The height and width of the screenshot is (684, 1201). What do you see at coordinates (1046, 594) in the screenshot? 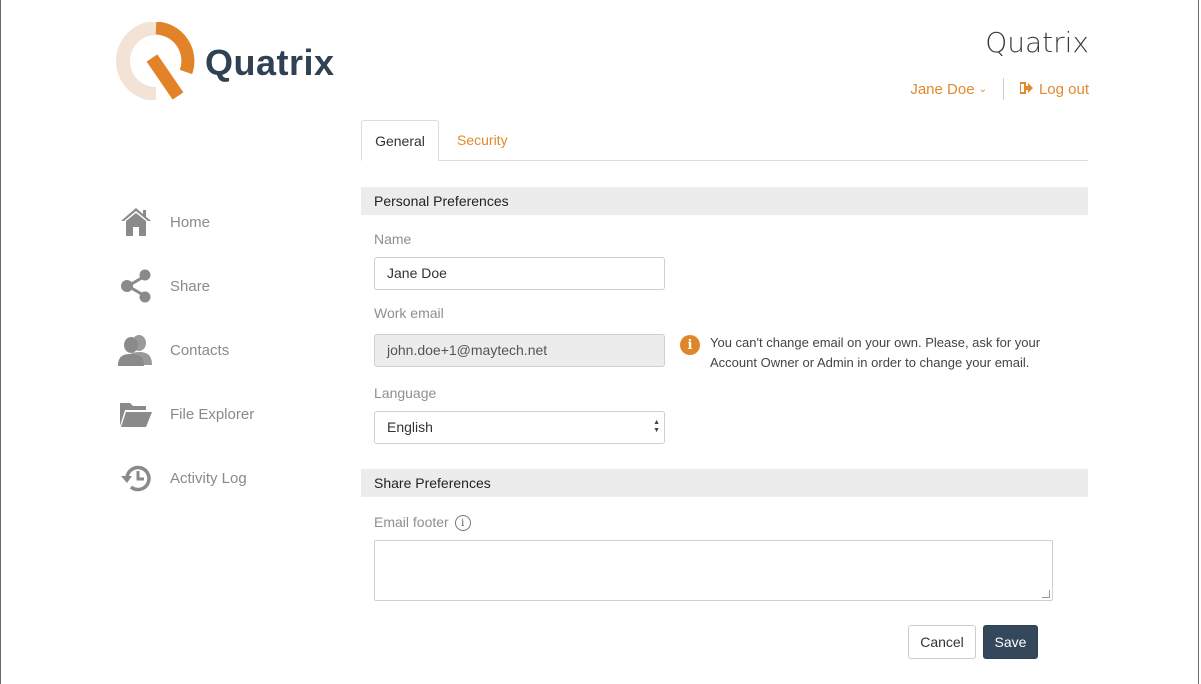
I see `resize-grip-icon` at bounding box center [1046, 594].